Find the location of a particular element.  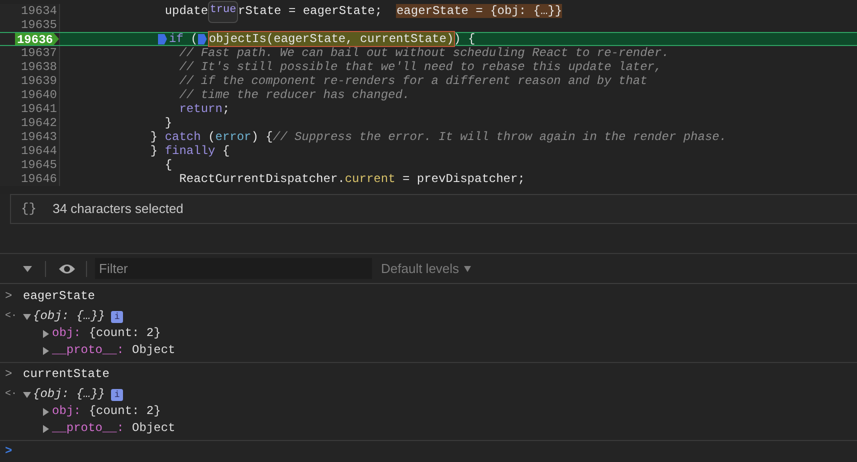

log-levels-dropdown: Default levels is located at coordinates (426, 268).